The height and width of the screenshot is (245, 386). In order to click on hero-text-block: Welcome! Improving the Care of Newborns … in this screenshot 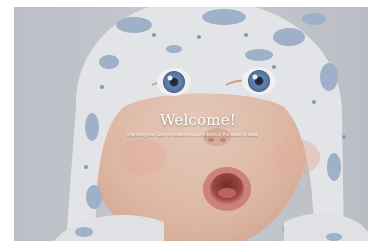, I will do `click(191, 124)`.